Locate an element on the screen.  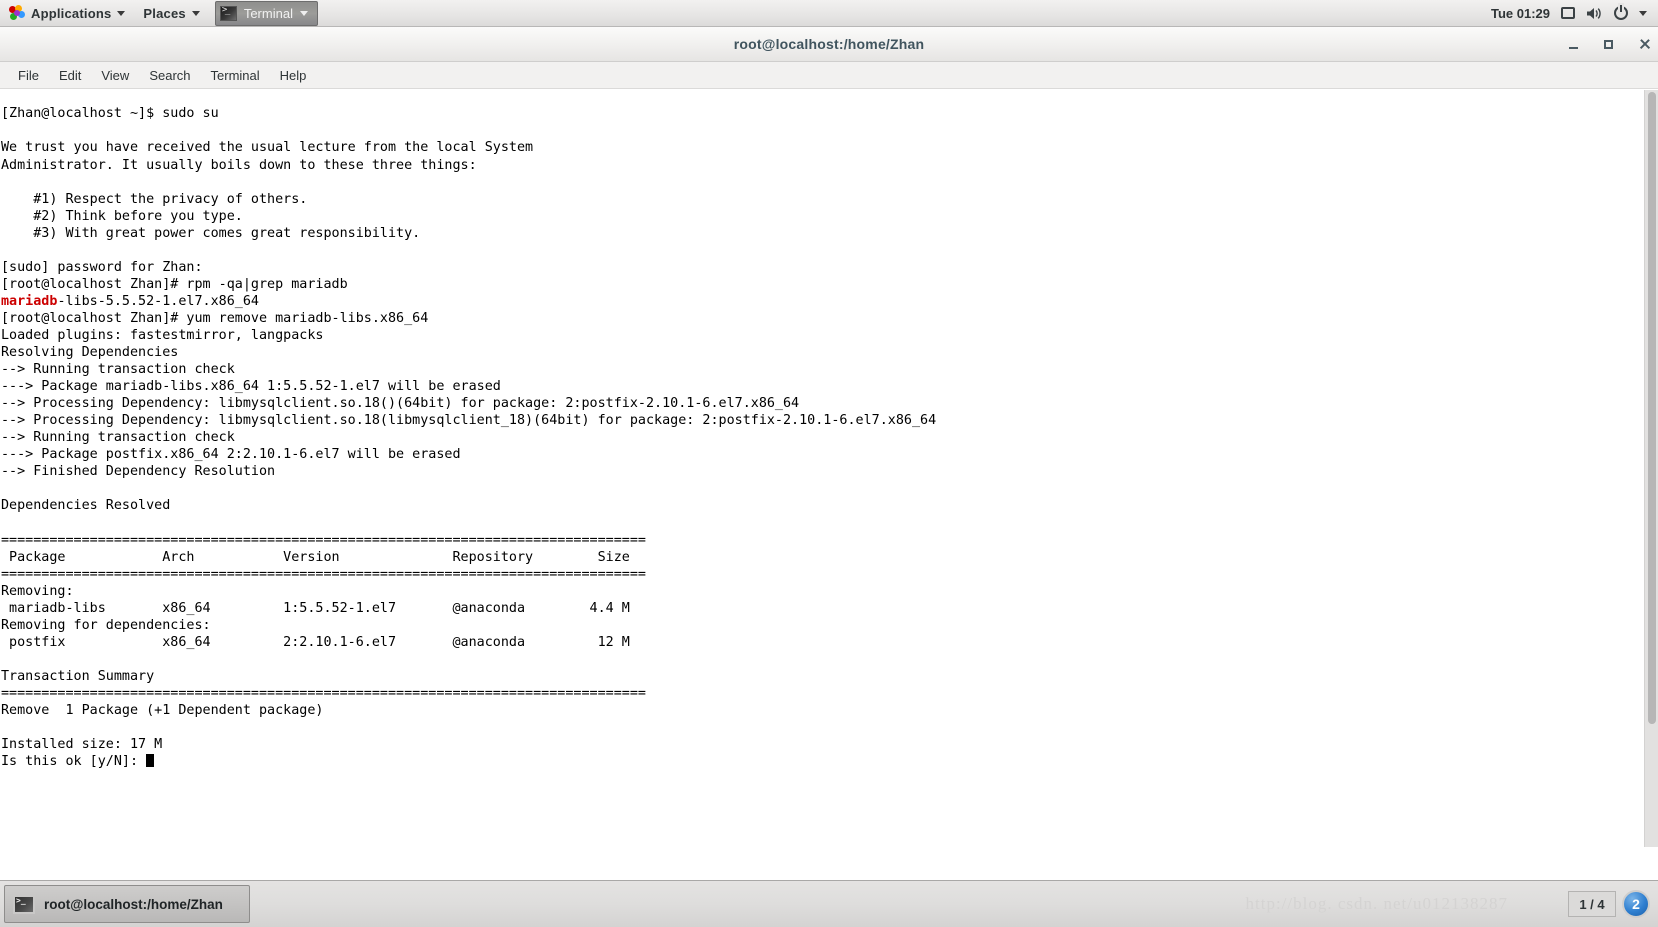
window-list-terminal-button: Terminal is located at coordinates (266, 13).